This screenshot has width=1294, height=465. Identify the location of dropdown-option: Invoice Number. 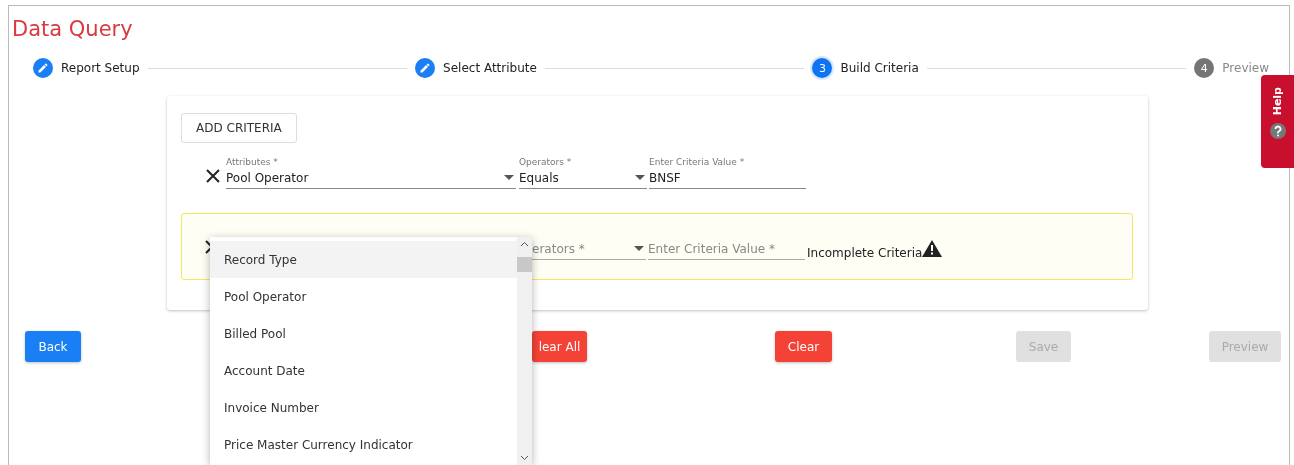
(363, 407).